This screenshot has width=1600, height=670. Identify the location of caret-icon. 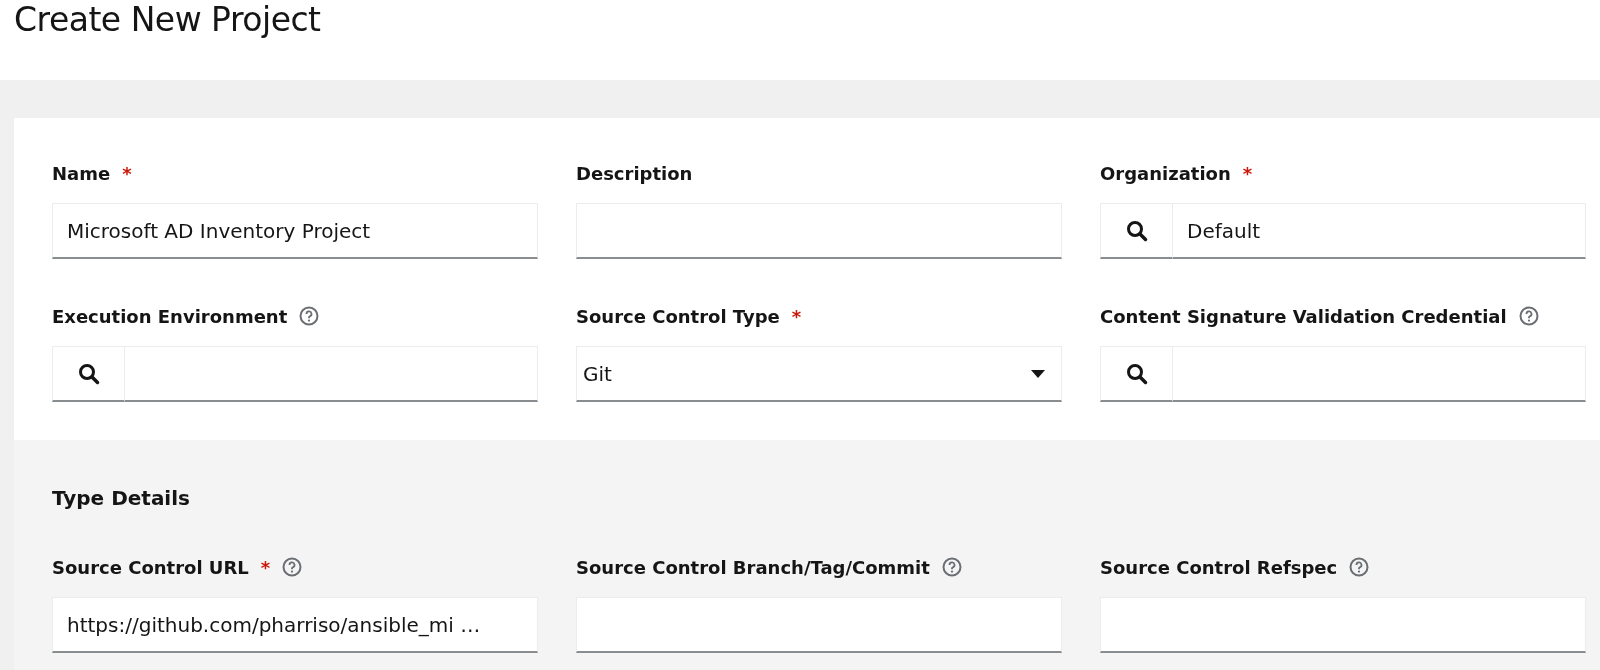
(1038, 373).